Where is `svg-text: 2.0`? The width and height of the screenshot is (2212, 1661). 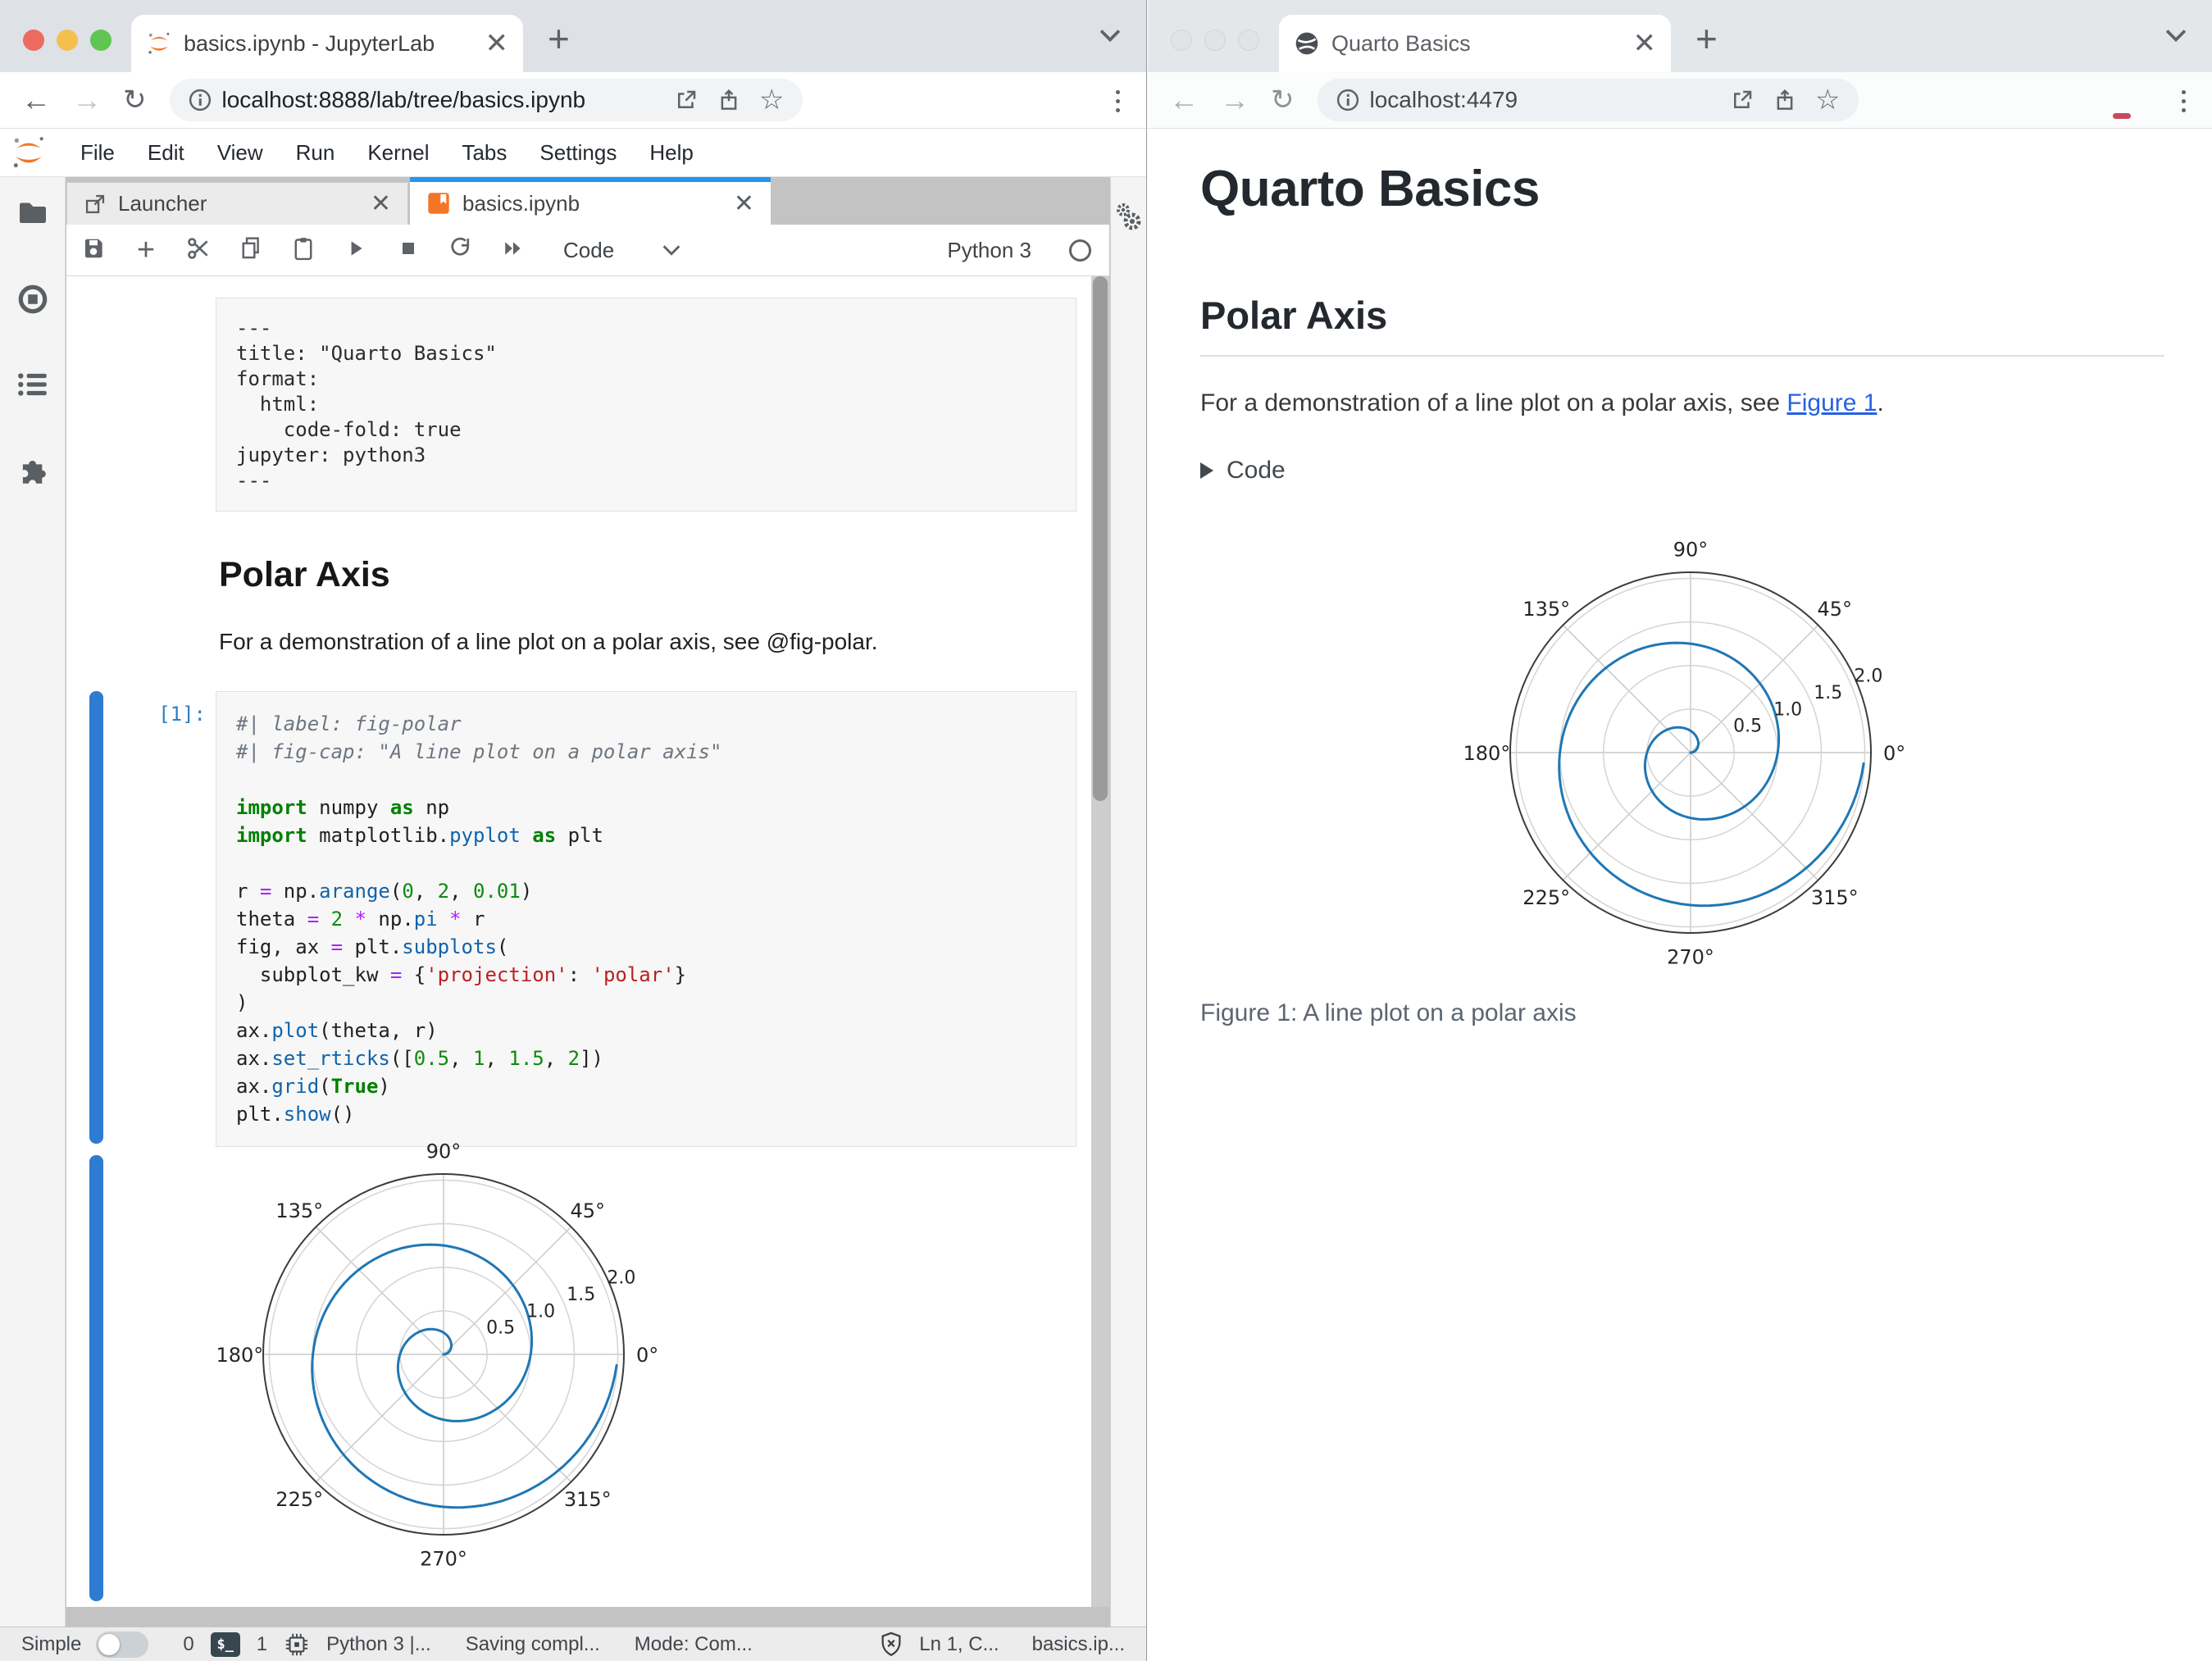
svg-text: 2.0 is located at coordinates (621, 1278).